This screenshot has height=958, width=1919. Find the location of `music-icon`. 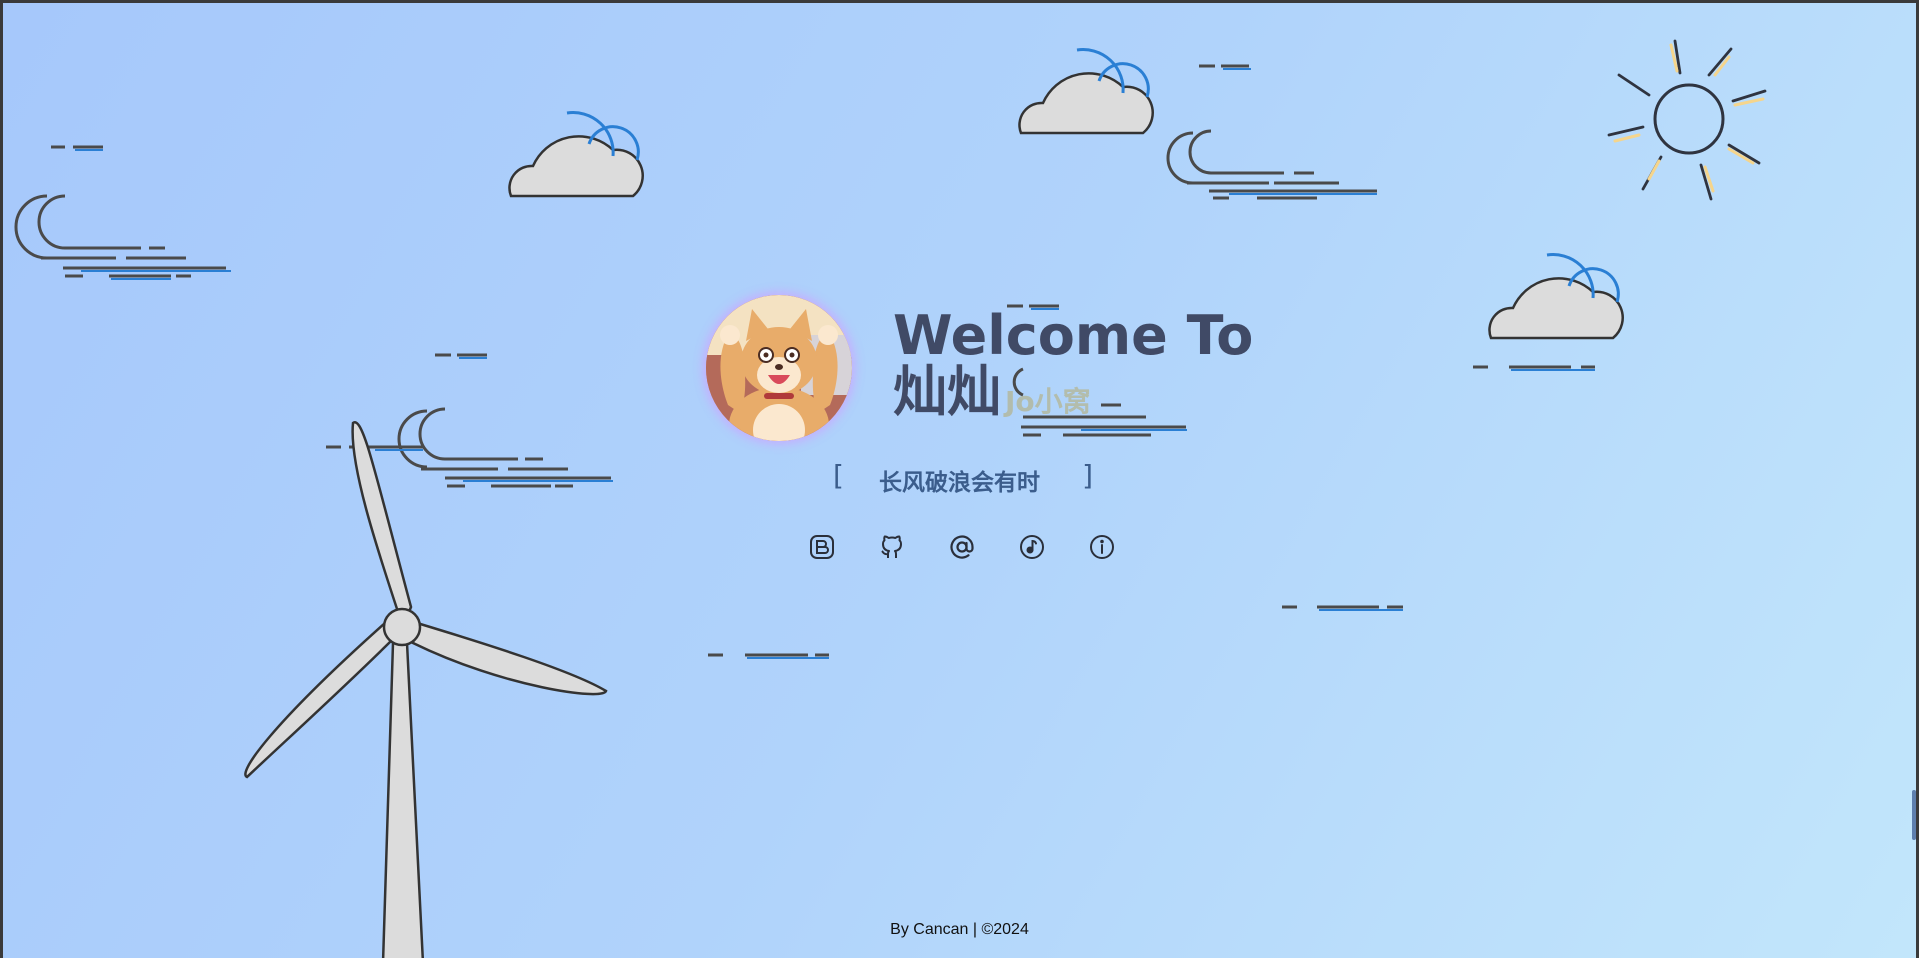

music-icon is located at coordinates (1032, 547).